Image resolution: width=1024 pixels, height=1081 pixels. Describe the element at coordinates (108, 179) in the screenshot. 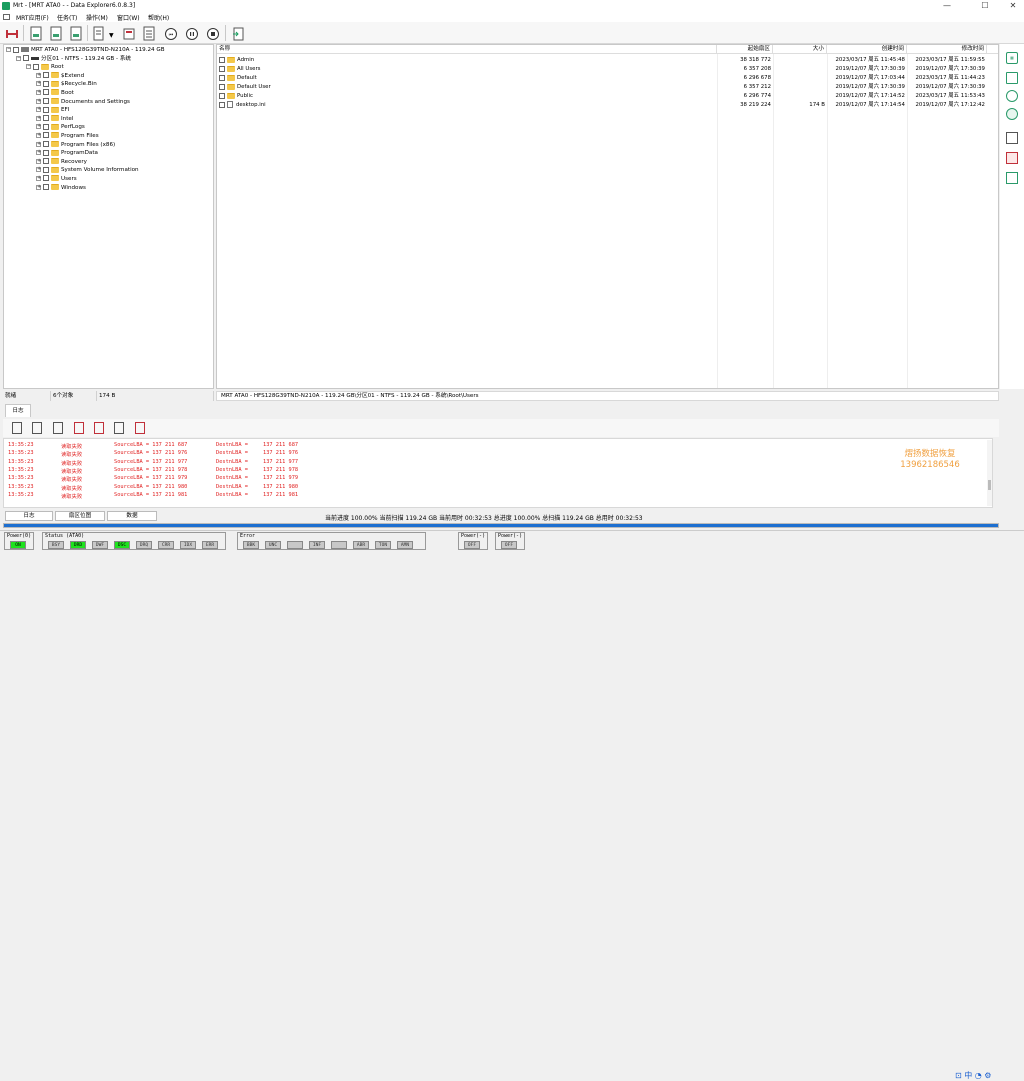

I see `tree-folder-item: + Users` at that location.